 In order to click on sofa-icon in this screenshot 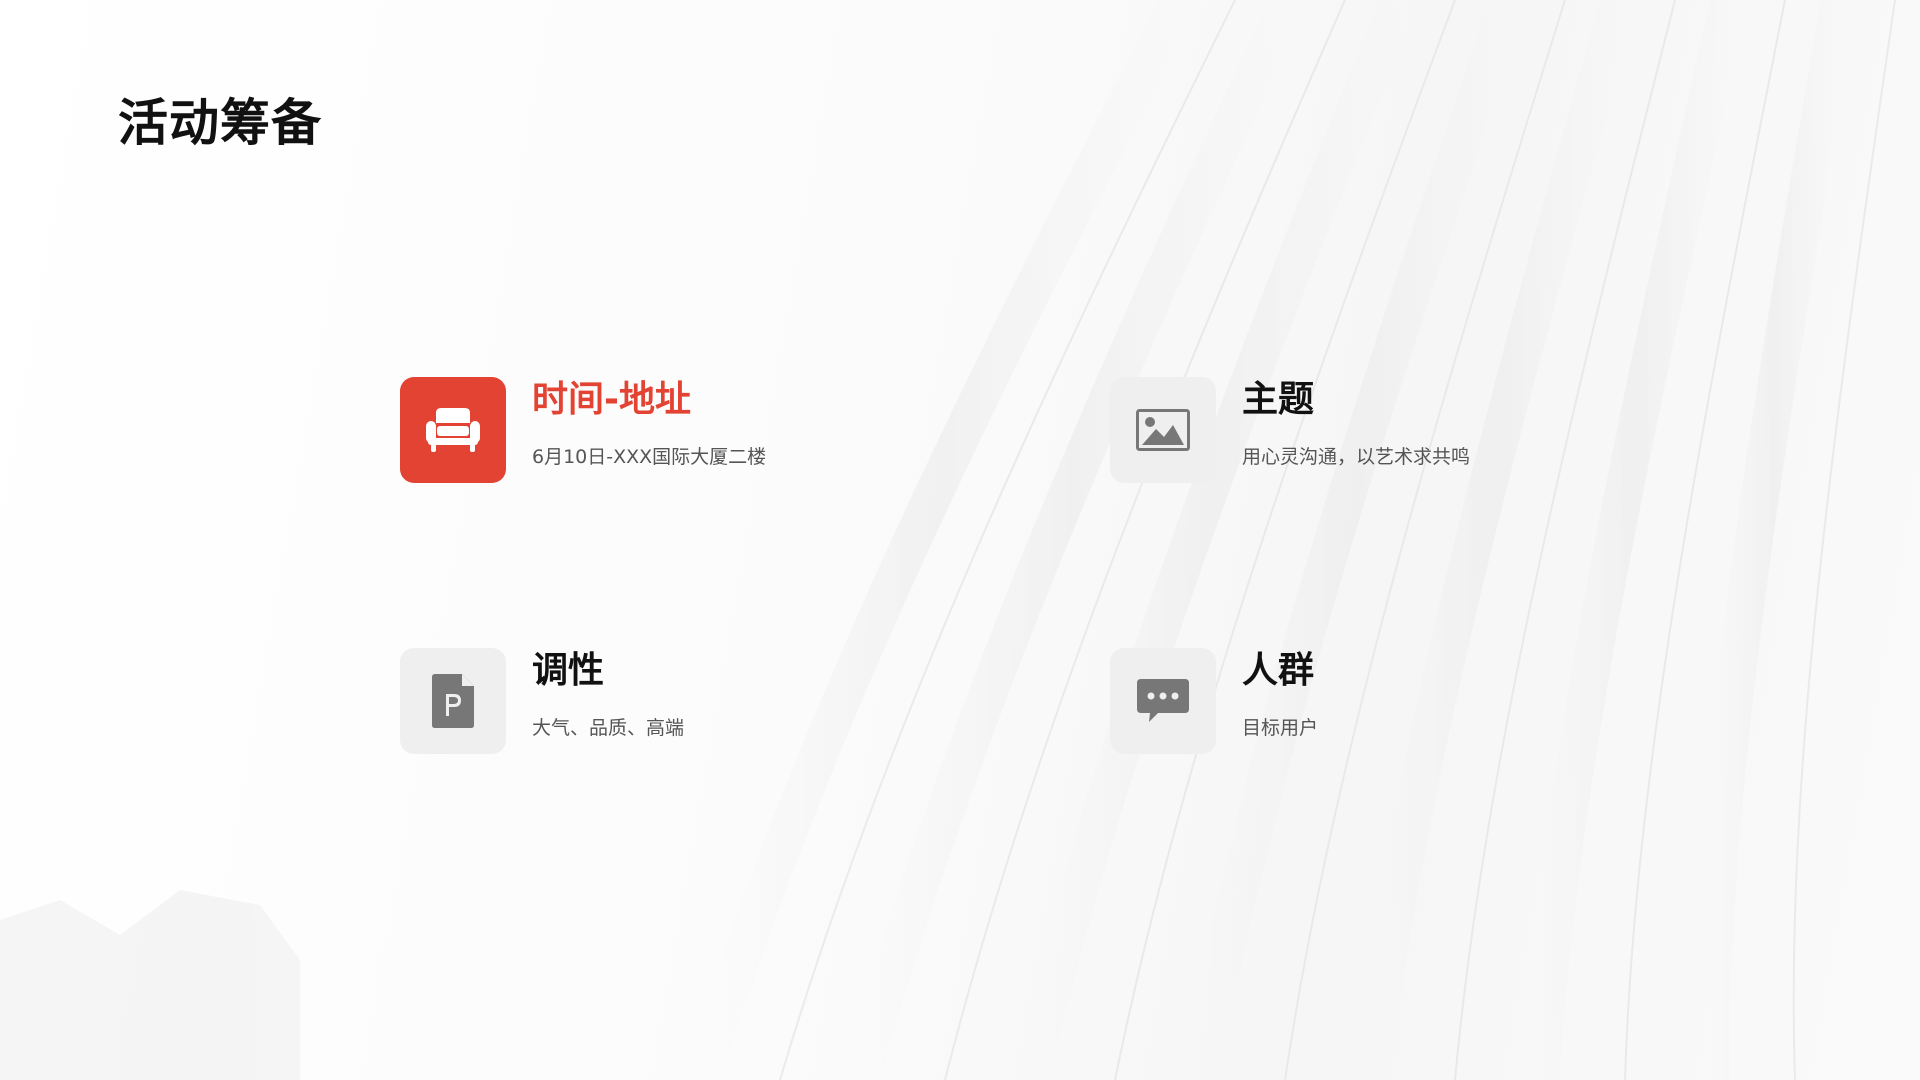, I will do `click(453, 430)`.